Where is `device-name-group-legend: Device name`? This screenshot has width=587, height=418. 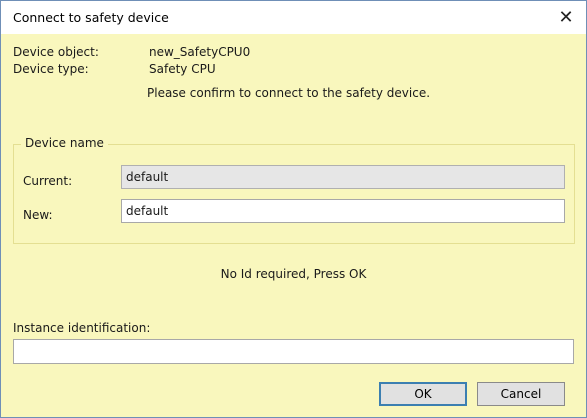 device-name-group-legend: Device name is located at coordinates (64, 143).